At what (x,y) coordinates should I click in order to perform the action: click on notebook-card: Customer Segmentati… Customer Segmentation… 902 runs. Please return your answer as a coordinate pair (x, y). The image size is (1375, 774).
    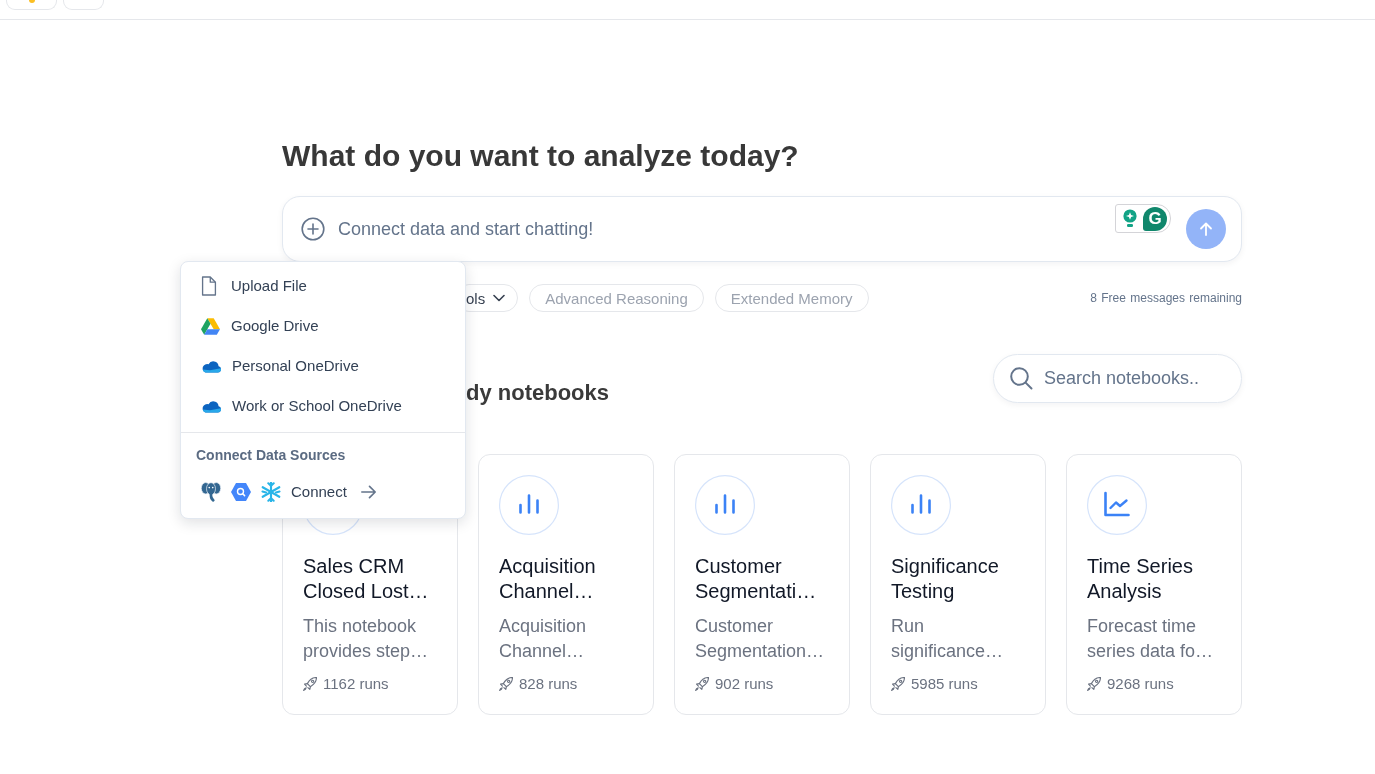
    Looking at the image, I should click on (762, 584).